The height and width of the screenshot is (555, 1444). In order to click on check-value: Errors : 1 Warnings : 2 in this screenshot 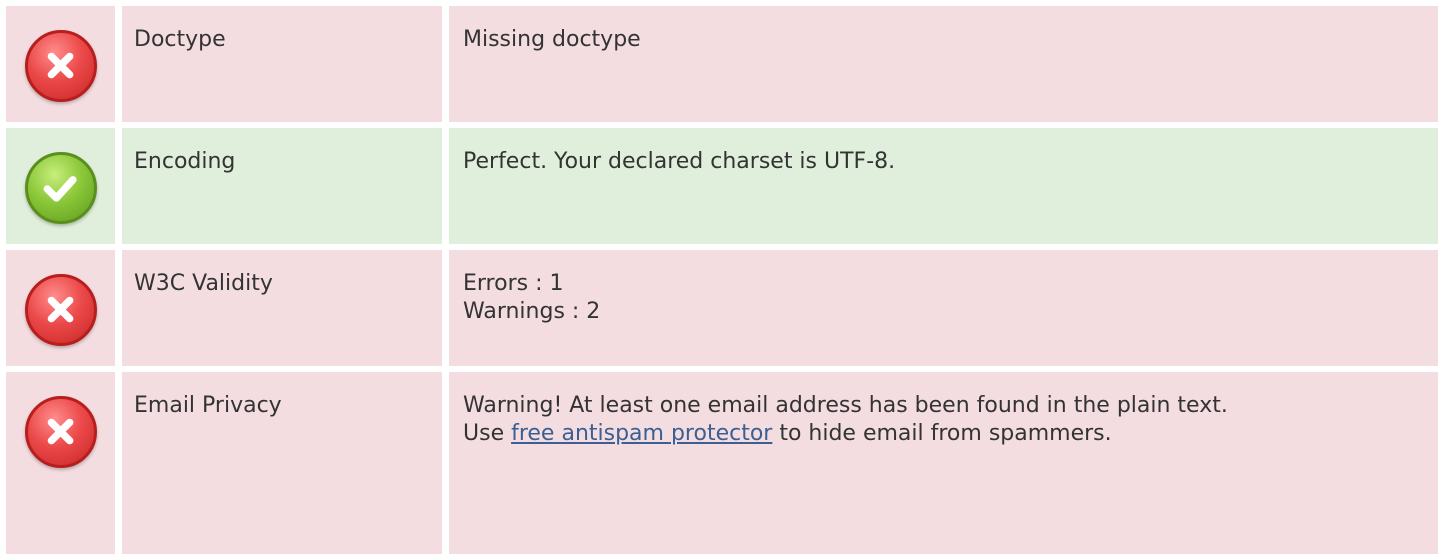, I will do `click(943, 308)`.